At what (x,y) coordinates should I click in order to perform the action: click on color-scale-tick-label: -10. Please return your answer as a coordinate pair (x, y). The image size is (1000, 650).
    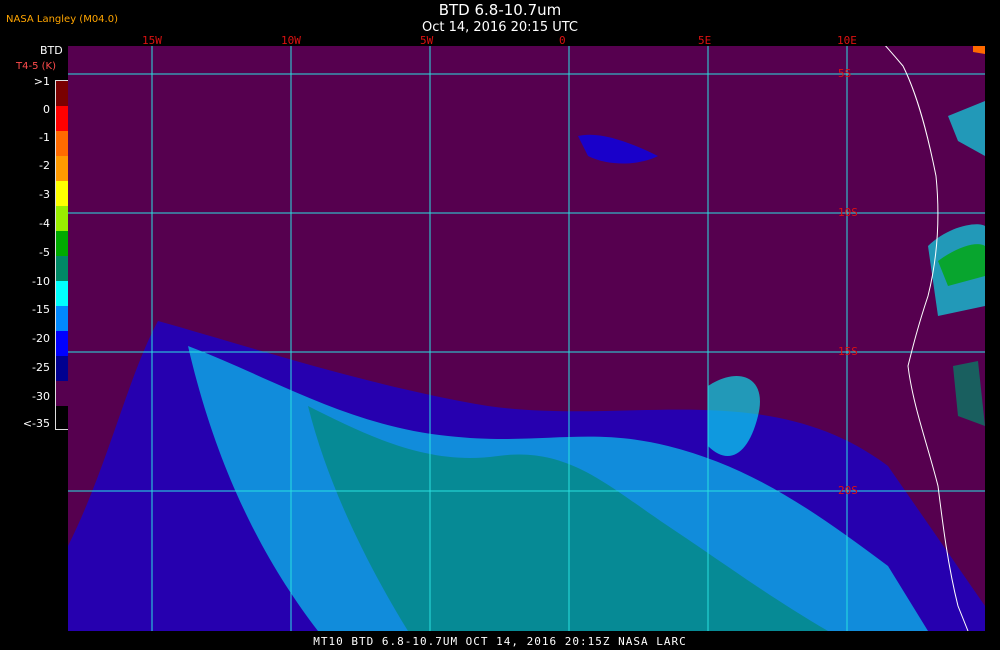
    Looking at the image, I should click on (41, 281).